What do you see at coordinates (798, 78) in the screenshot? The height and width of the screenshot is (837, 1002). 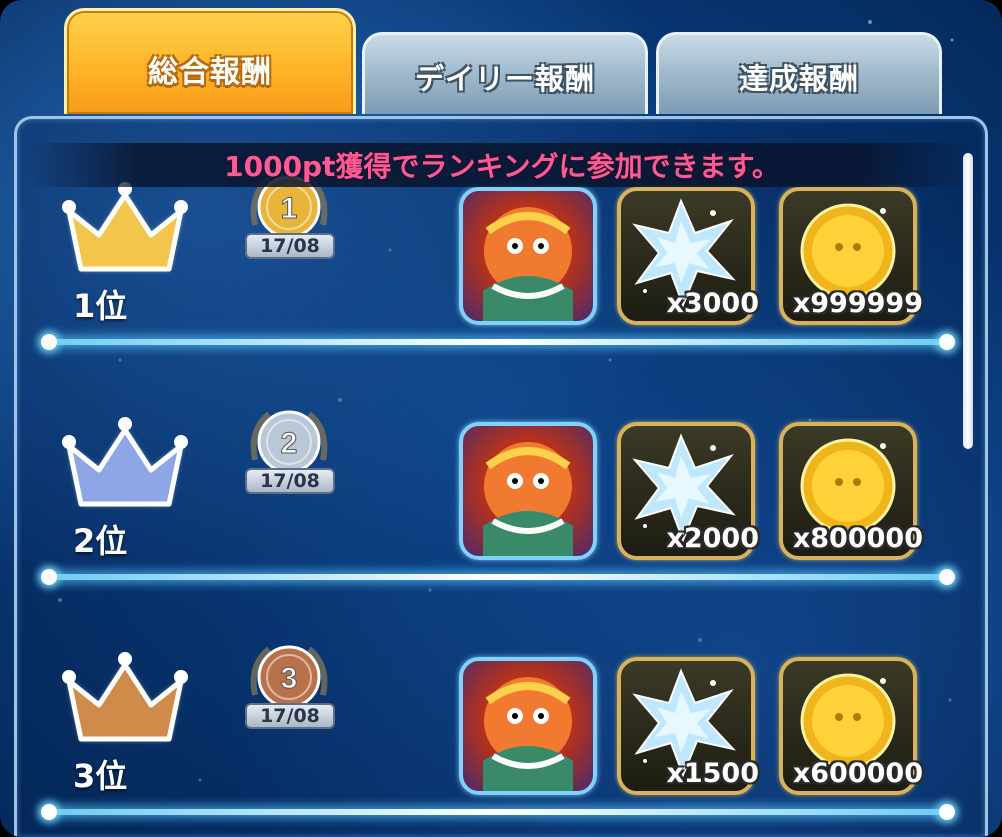 I see `tab-achievement-reward-label: 達成報酬` at bounding box center [798, 78].